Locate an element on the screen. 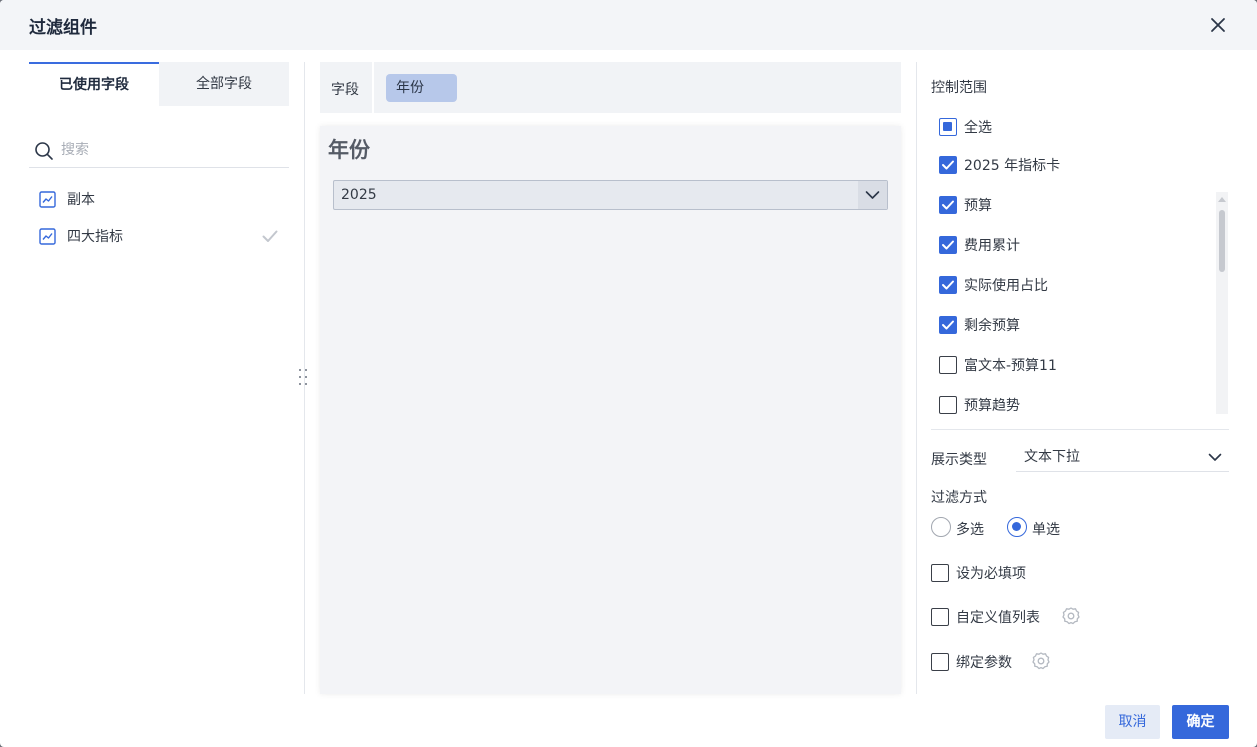  scope-list-scrollbar is located at coordinates (1222, 303).